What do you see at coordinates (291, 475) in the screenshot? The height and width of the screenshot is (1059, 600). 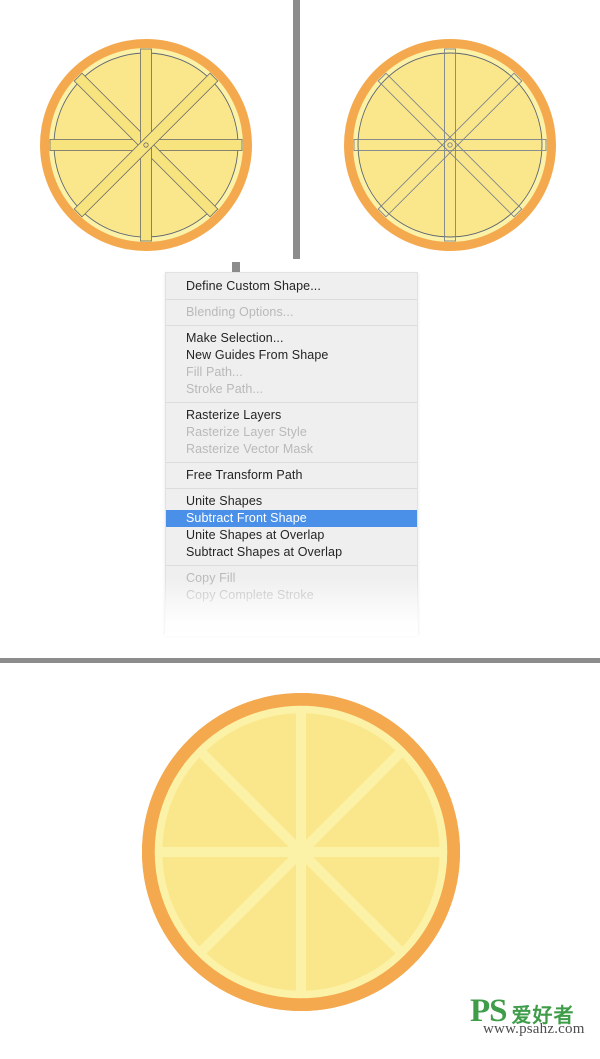 I see `menu-item-free-transform-path: Free Transform Path` at bounding box center [291, 475].